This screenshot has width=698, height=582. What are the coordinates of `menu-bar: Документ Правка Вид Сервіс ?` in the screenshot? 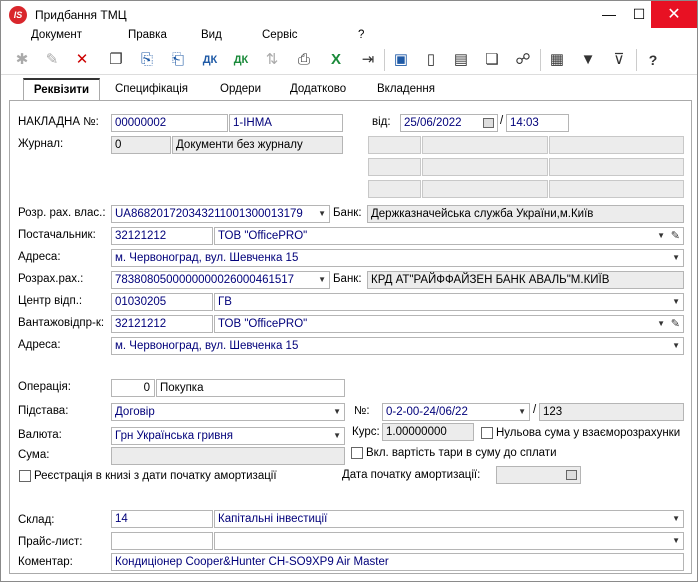 It's located at (349, 36).